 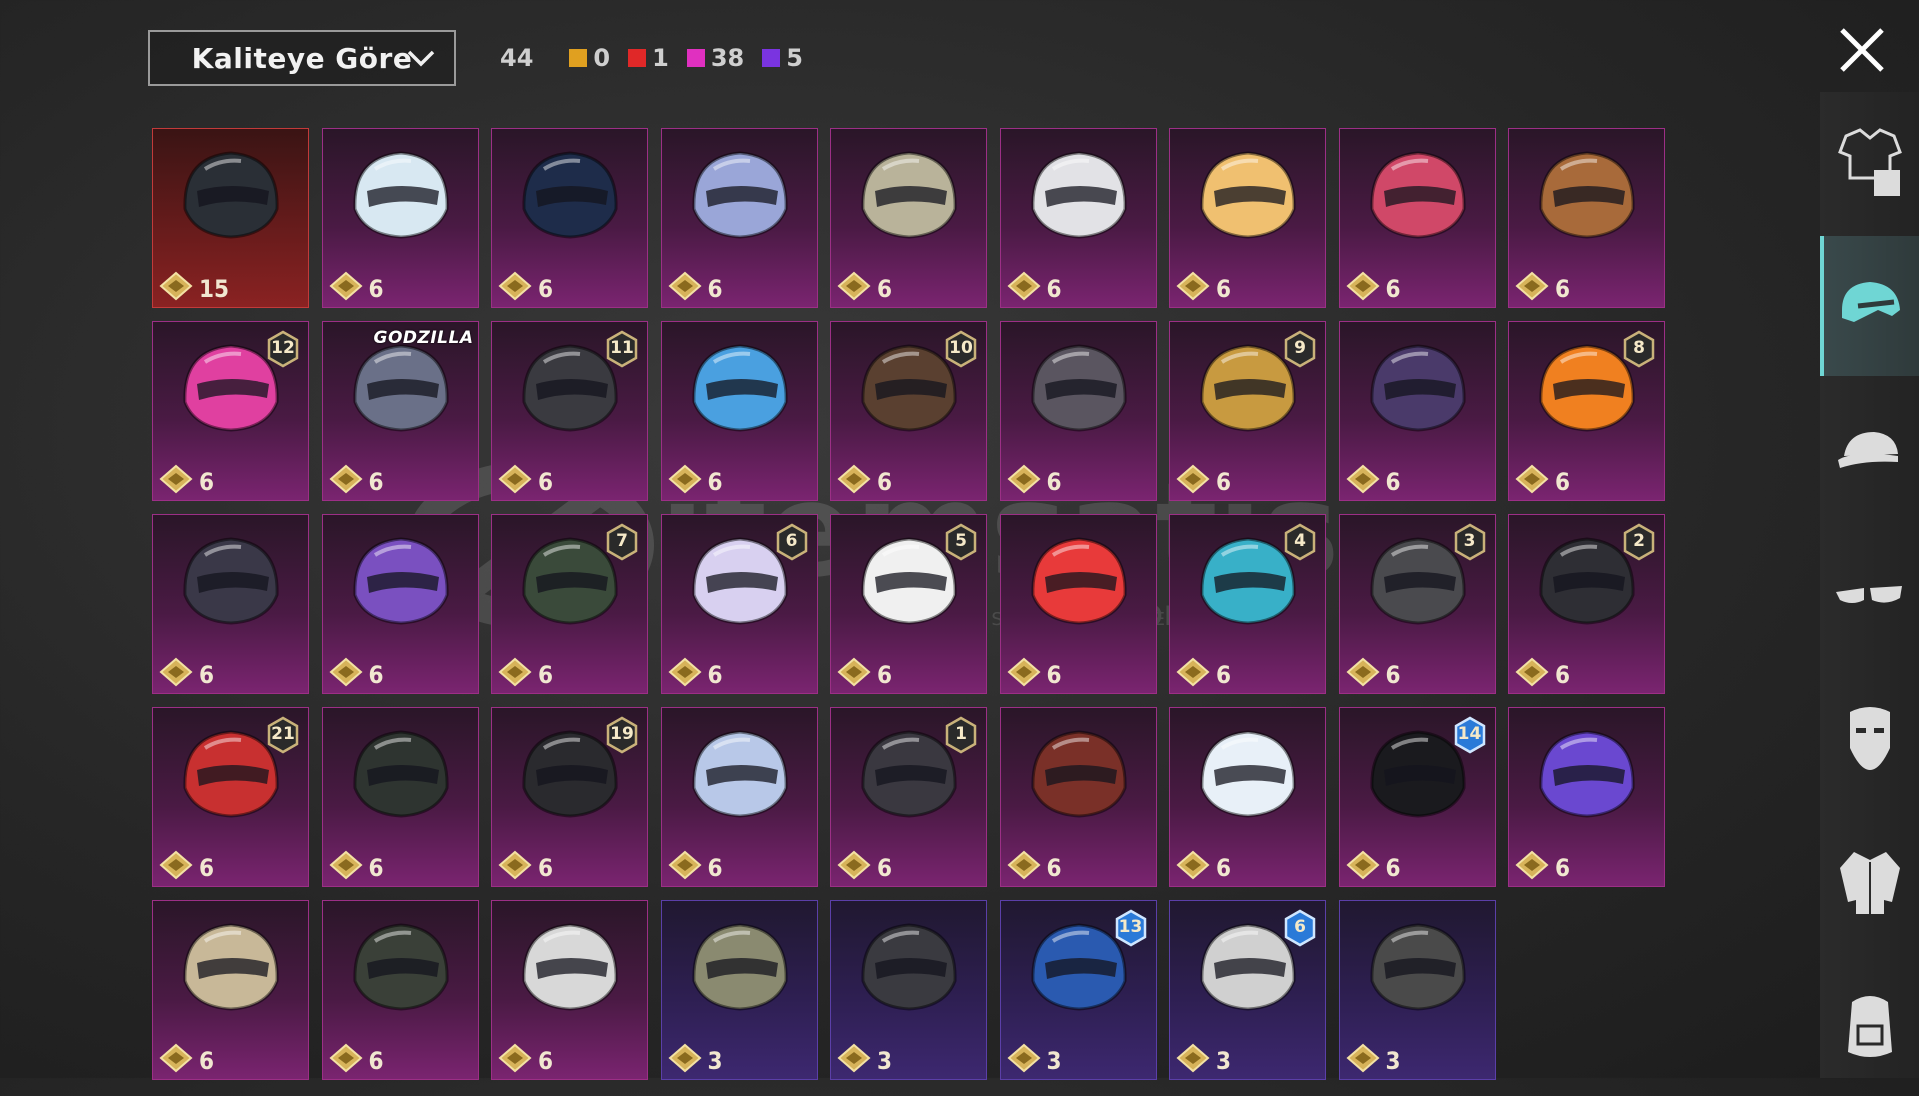 I want to click on item-card: 11 6, so click(x=569, y=411).